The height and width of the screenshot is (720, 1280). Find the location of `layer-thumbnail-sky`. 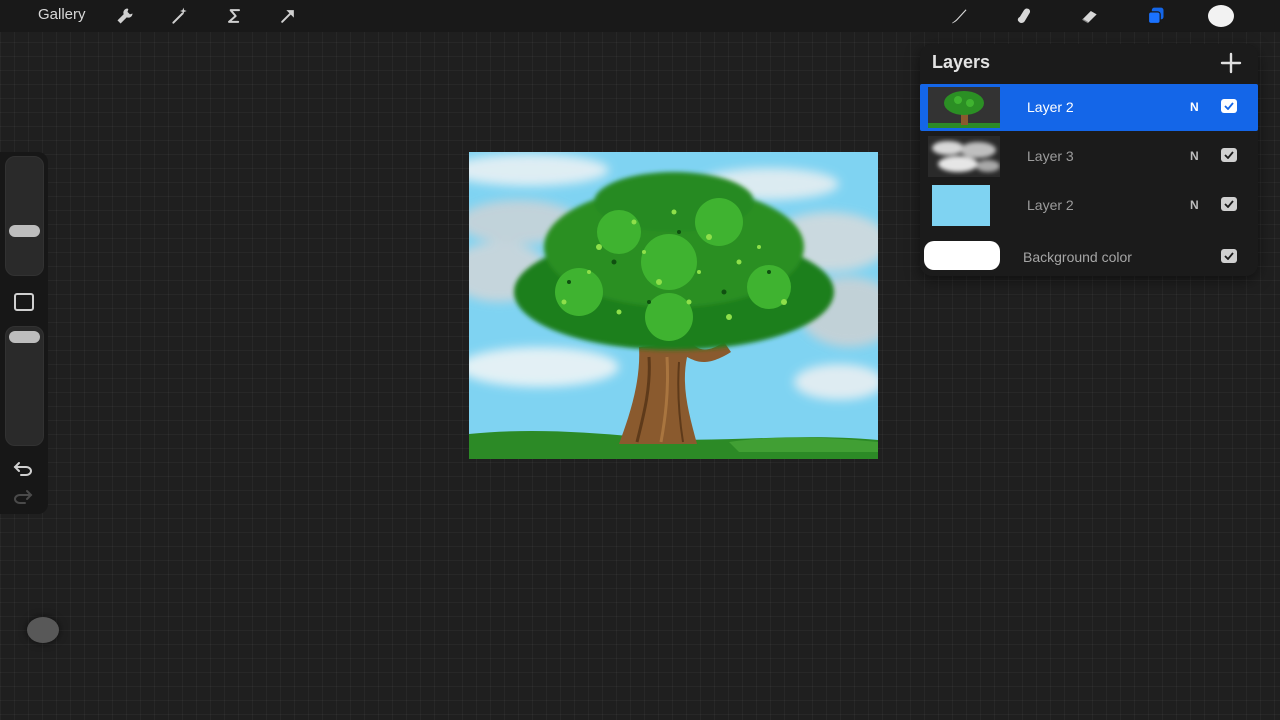

layer-thumbnail-sky is located at coordinates (964, 205).